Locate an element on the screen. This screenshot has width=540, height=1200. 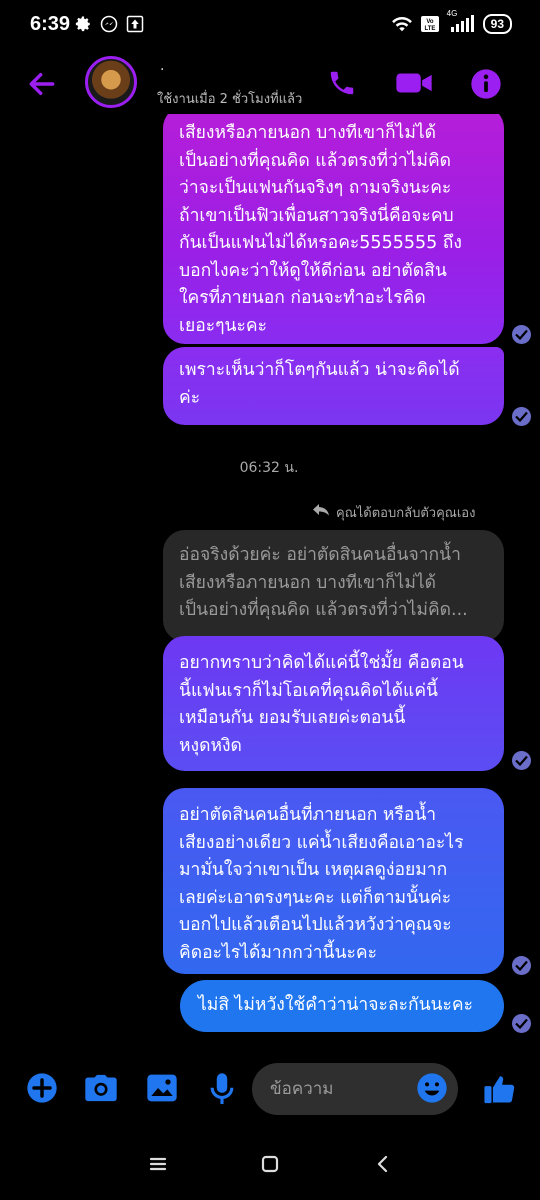
gear-icon is located at coordinates (82, 24).